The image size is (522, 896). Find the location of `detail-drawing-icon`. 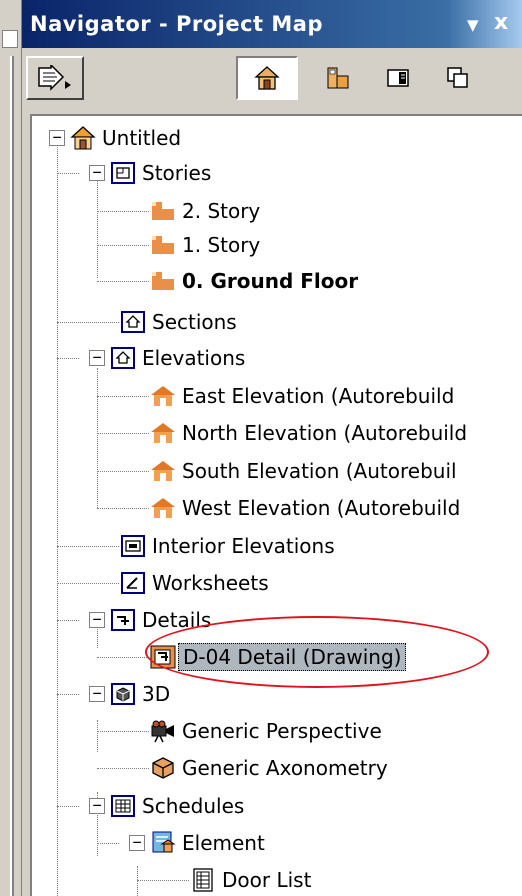

detail-drawing-icon is located at coordinates (163, 657).